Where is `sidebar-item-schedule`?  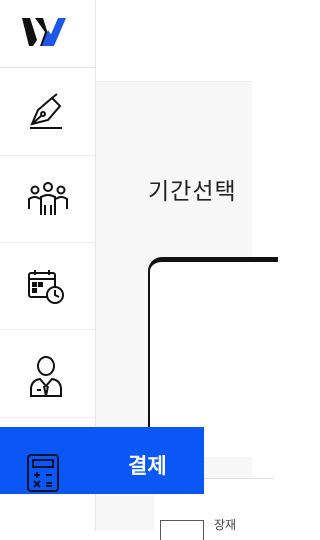 sidebar-item-schedule is located at coordinates (48, 286).